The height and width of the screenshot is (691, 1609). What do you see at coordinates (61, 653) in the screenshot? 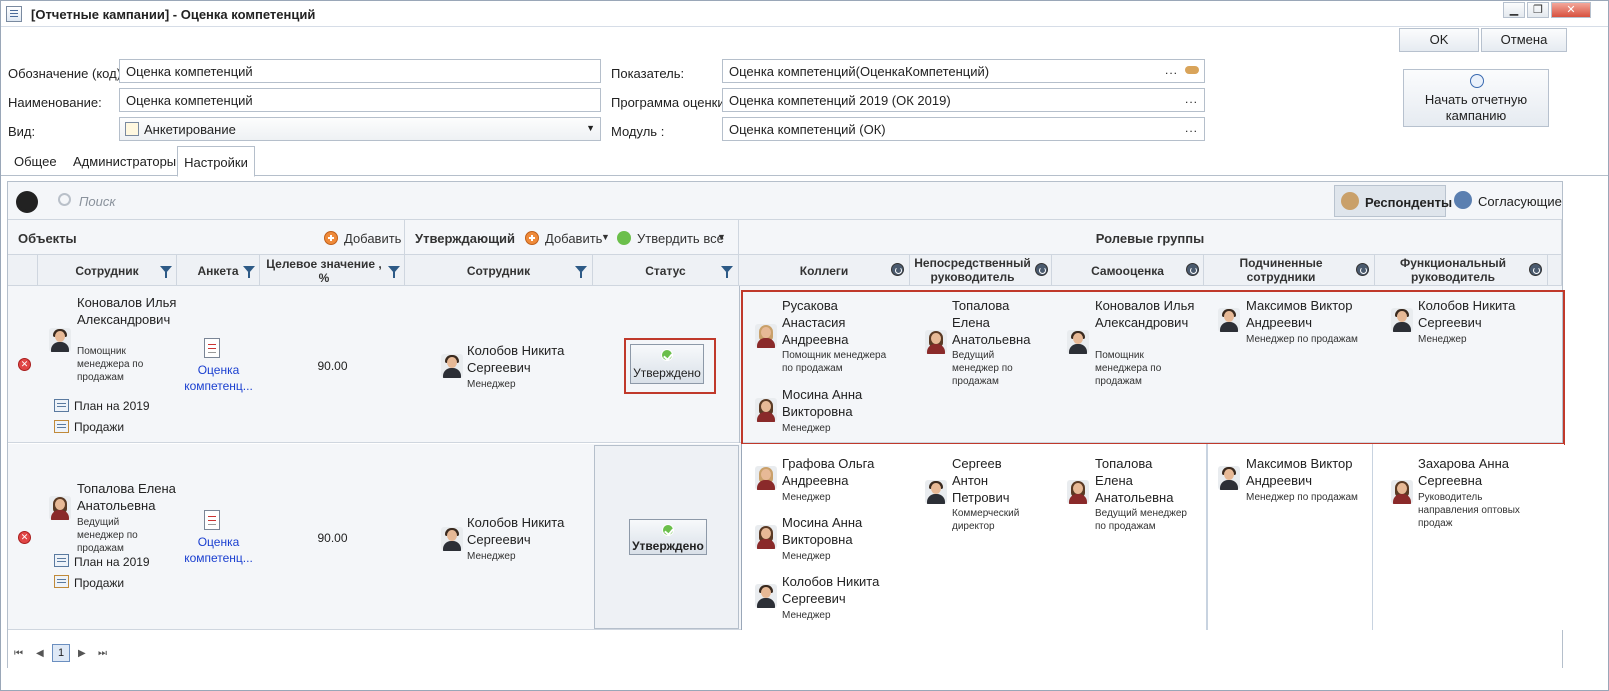
I see `current-page: 1` at bounding box center [61, 653].